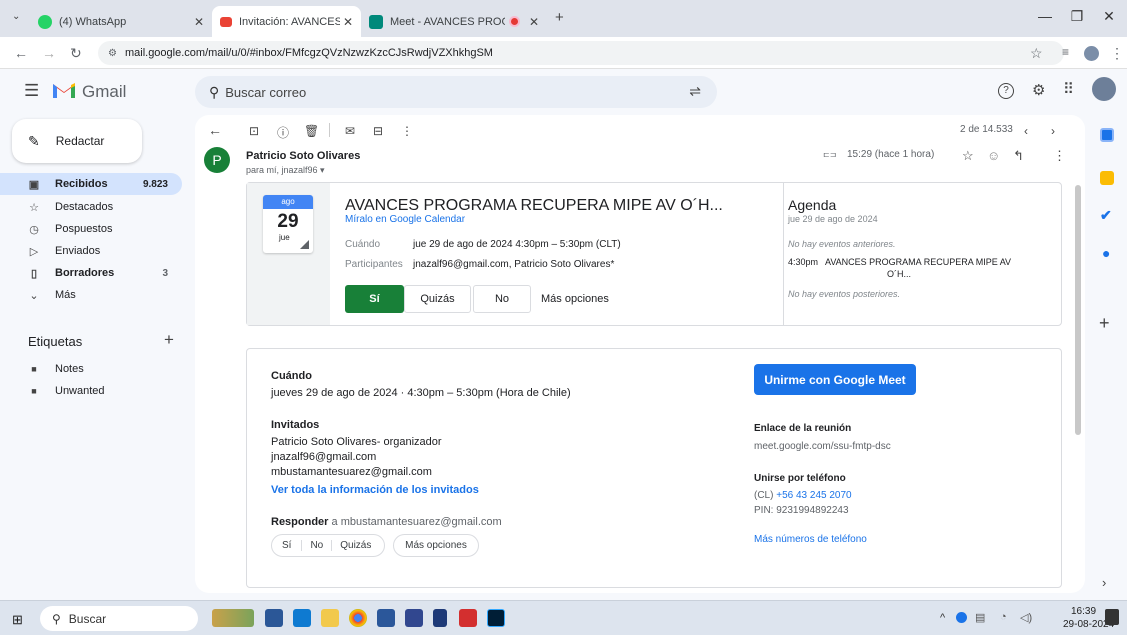 This screenshot has width=1127, height=635. What do you see at coordinates (112, 53) in the screenshot?
I see `site-info-icon: ⚙` at bounding box center [112, 53].